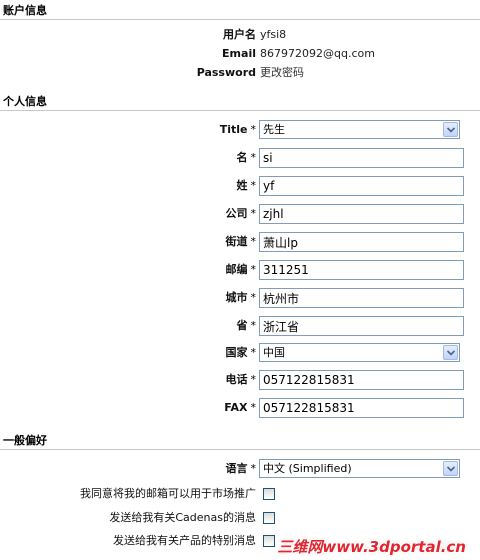 This screenshot has height=560, width=480. I want to click on fax-input, so click(361, 408).